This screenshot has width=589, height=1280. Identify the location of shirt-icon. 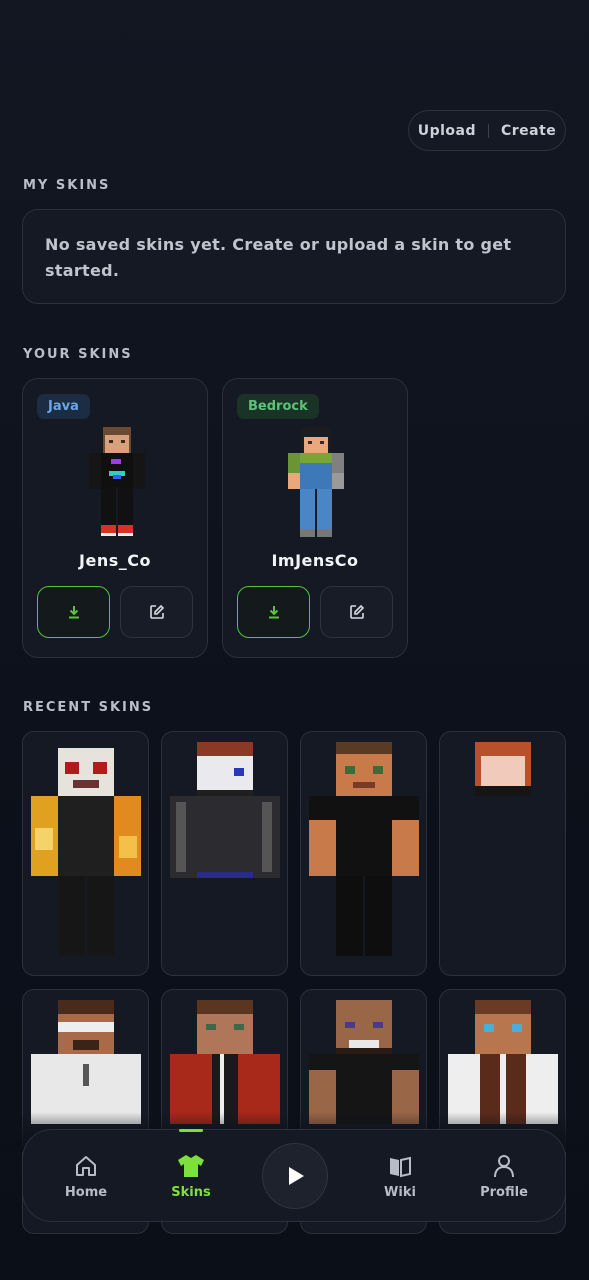
(191, 1166).